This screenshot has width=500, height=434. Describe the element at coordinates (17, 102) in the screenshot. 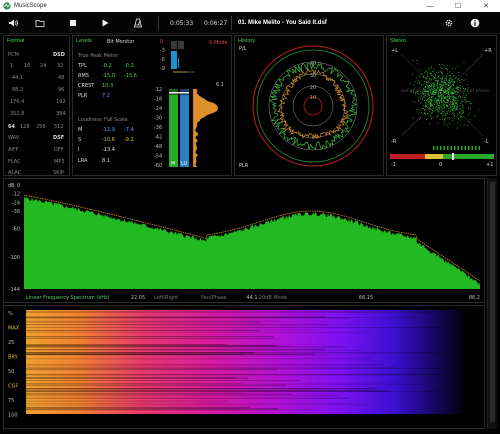

I see `rate-176-4: 176.4` at that location.